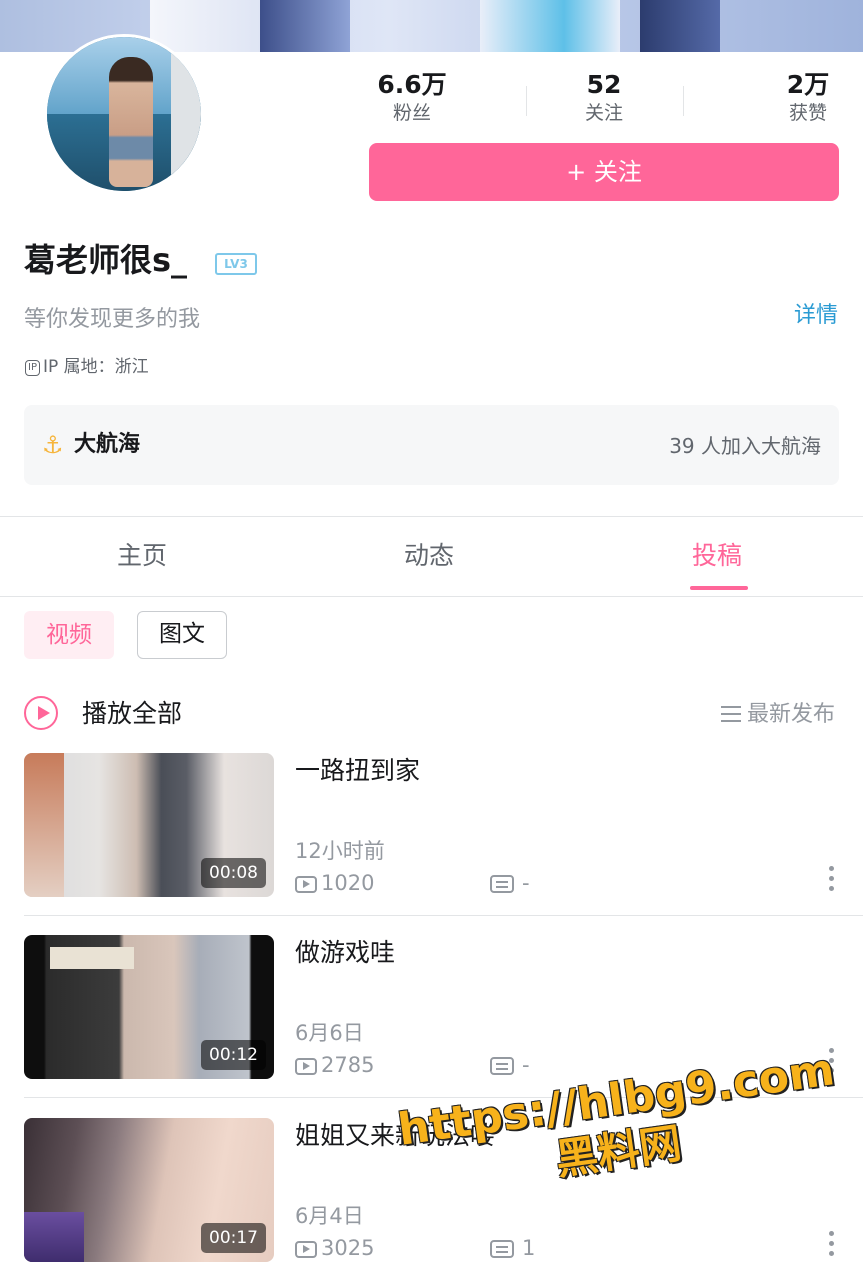 Image resolution: width=863 pixels, height=1280 pixels. I want to click on ip-location-text: IP 属地：浙江, so click(95, 367).